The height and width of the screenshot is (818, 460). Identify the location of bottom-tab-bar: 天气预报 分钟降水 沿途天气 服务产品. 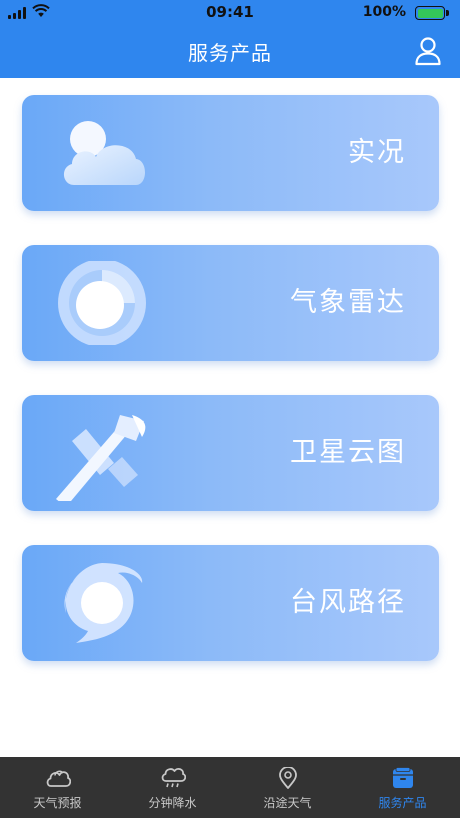
(230, 787).